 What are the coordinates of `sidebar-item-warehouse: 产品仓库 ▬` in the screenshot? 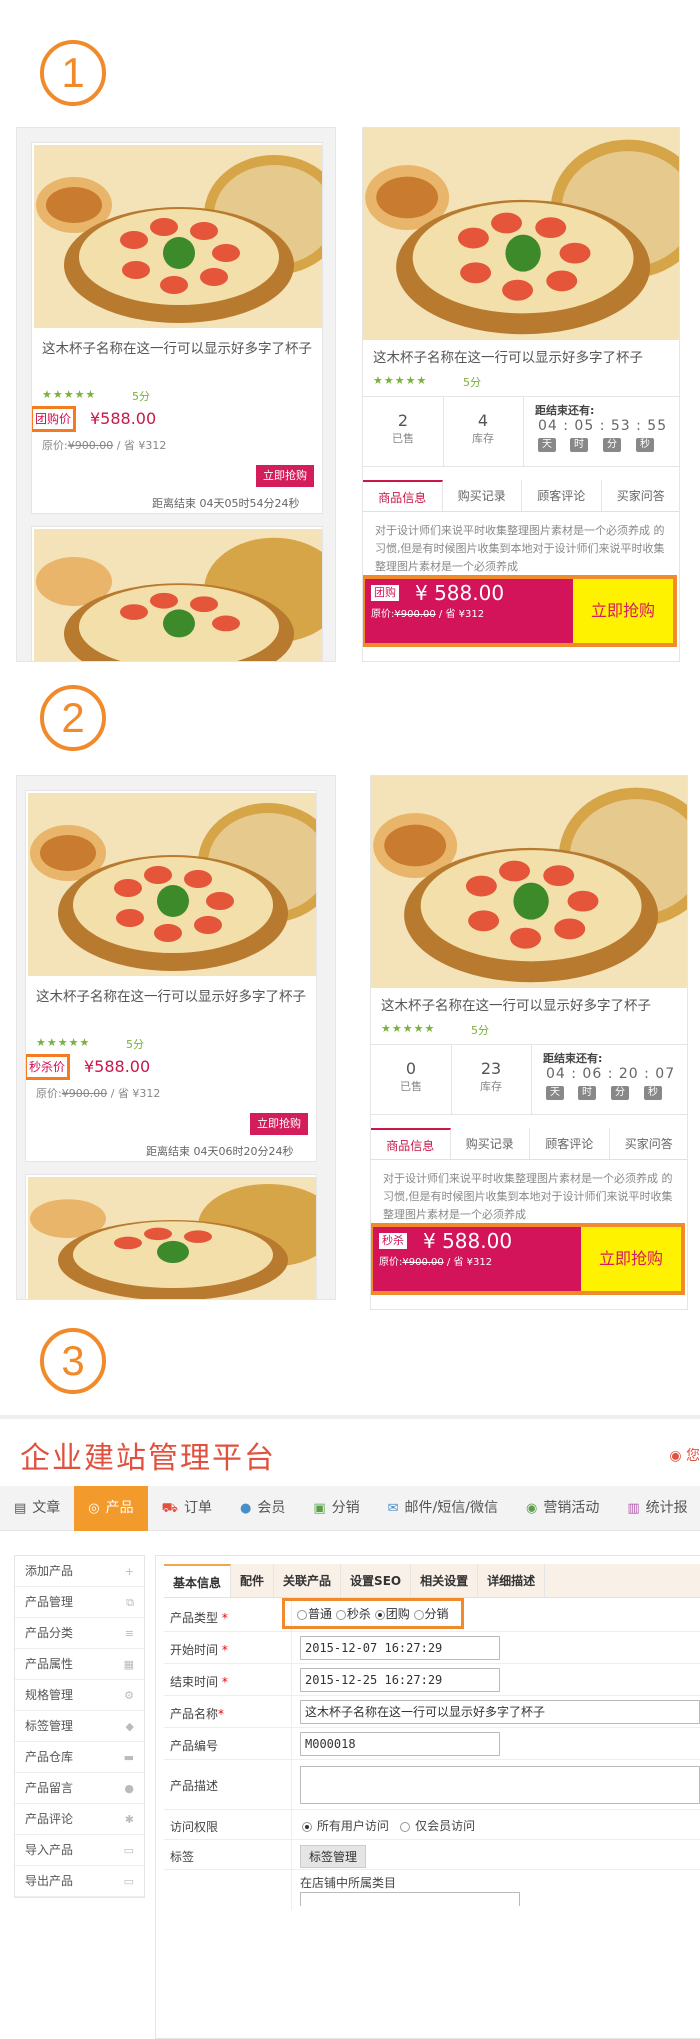 It's located at (79, 1757).